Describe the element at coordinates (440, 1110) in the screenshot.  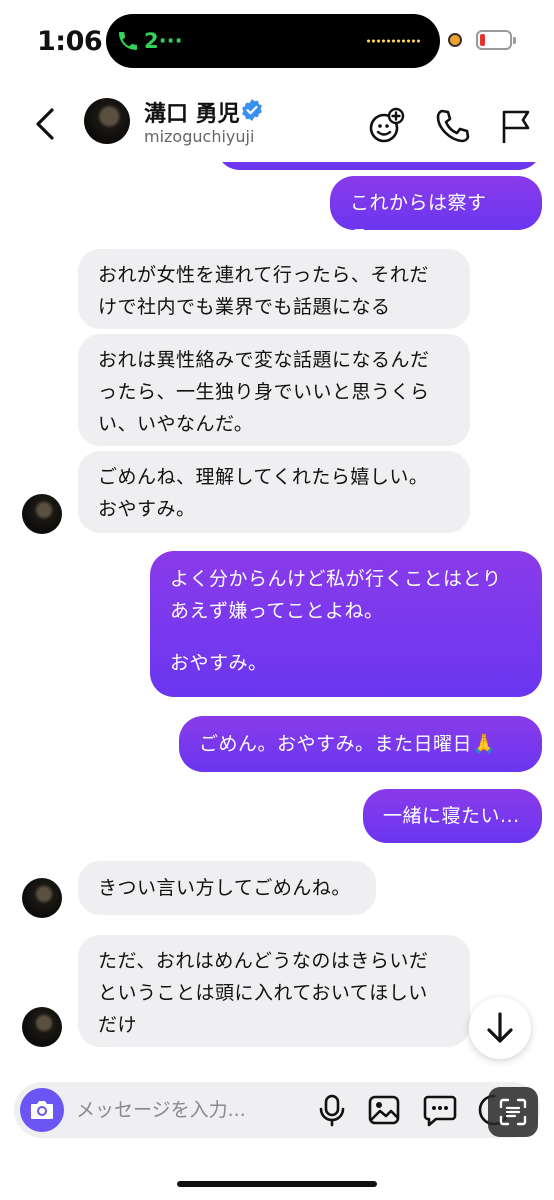
I see `chat-bubble-icon` at that location.